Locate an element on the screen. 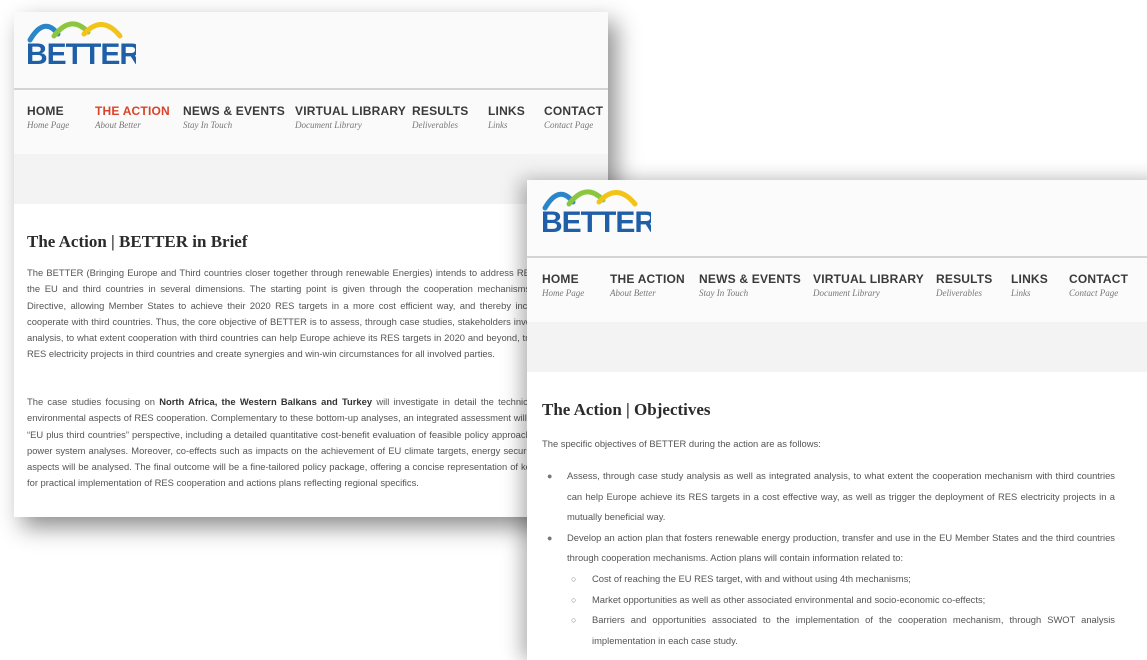 The image size is (1147, 660). text-run: The case studies focusing on is located at coordinates (93, 401).